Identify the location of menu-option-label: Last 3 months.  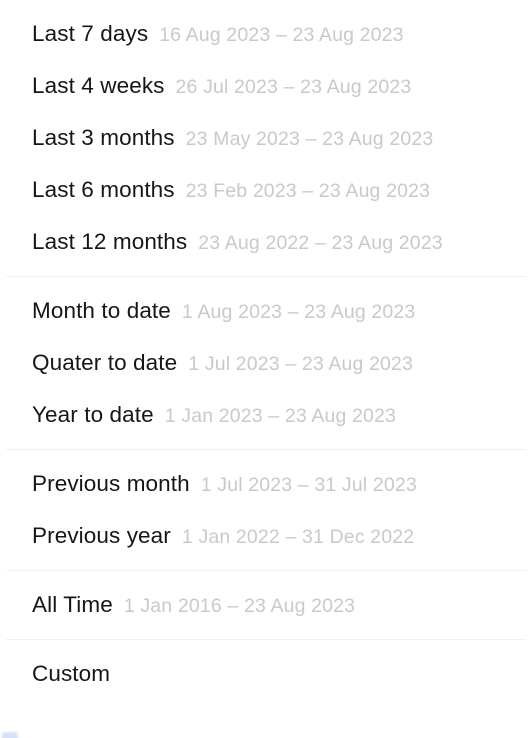
(103, 137).